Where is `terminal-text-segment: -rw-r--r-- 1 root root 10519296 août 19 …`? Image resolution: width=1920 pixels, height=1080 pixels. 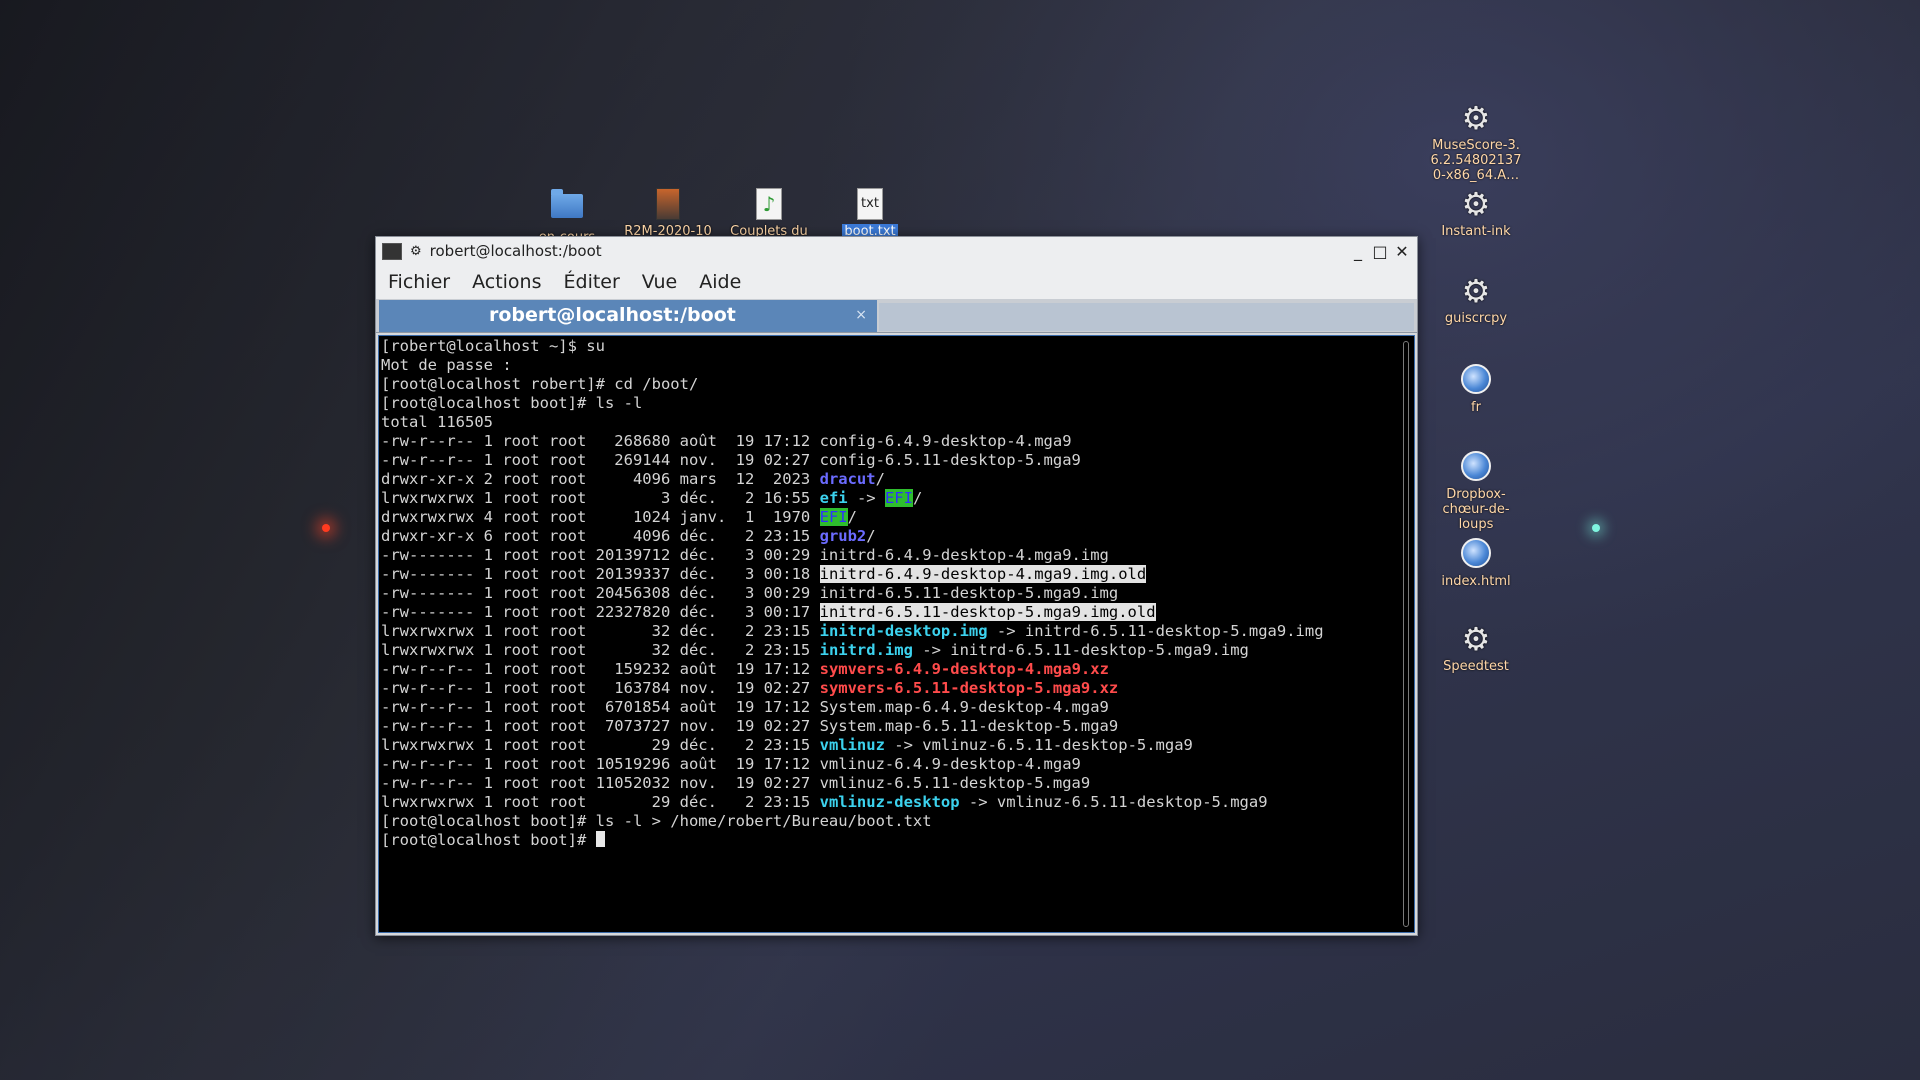 terminal-text-segment: -rw-r--r-- 1 root root 10519296 août 19 … is located at coordinates (731, 764).